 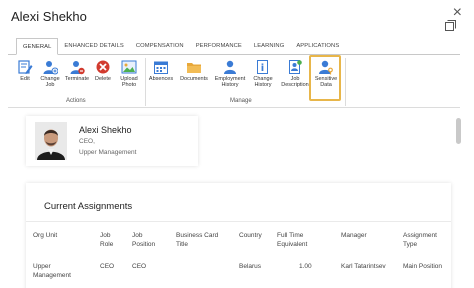 I want to click on upload-photo-icon, so click(x=129, y=67).